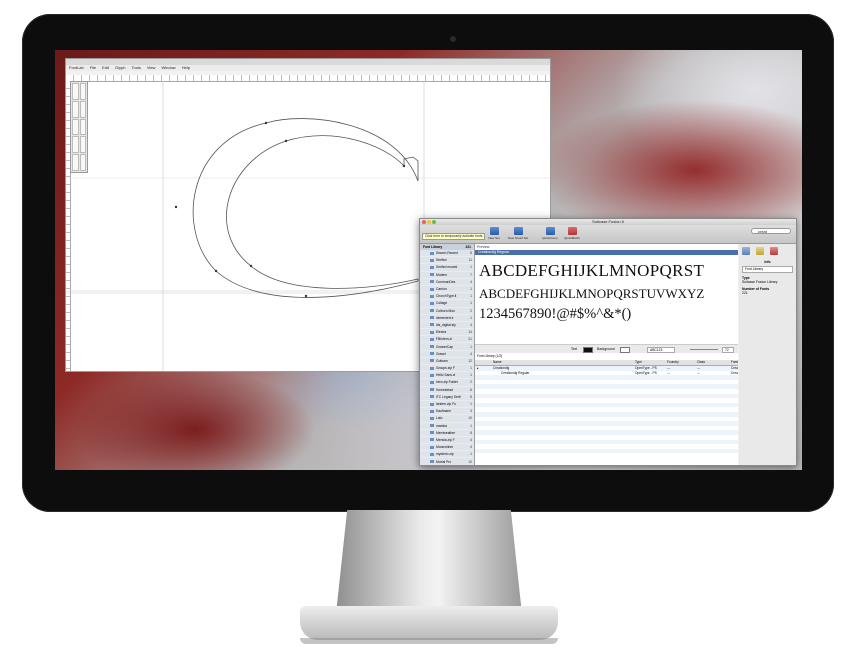 This screenshot has height=658, width=862. What do you see at coordinates (82, 109) in the screenshot?
I see `knife-tool-icon` at bounding box center [82, 109].